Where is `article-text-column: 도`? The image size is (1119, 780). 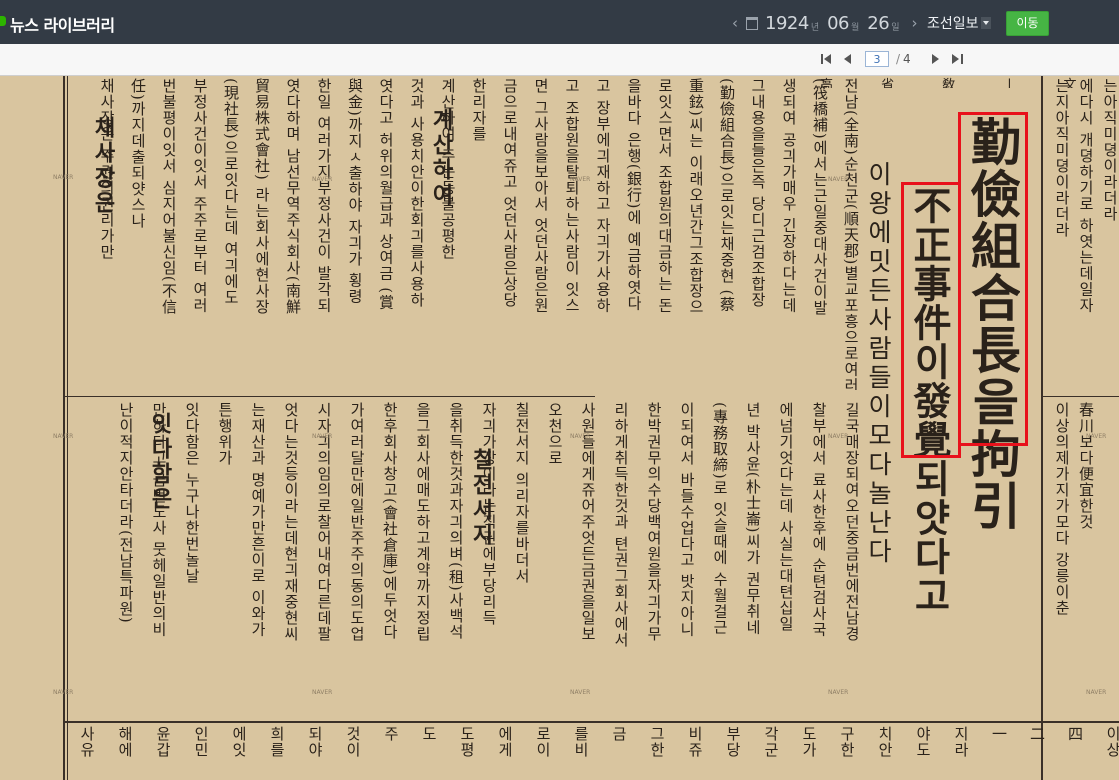
article-text-column: 도 is located at coordinates (429, 734).